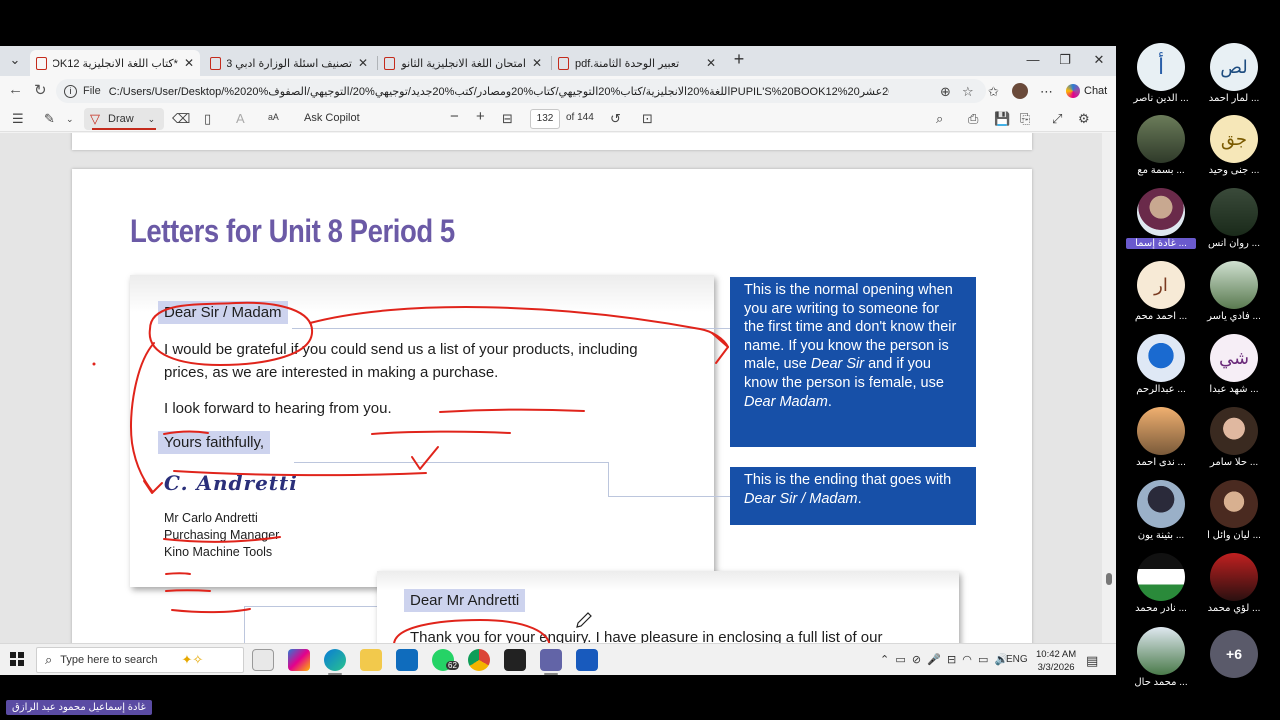  What do you see at coordinates (1161, 510) in the screenshot?
I see `participant-tile: ... بثينة يون` at bounding box center [1161, 510].